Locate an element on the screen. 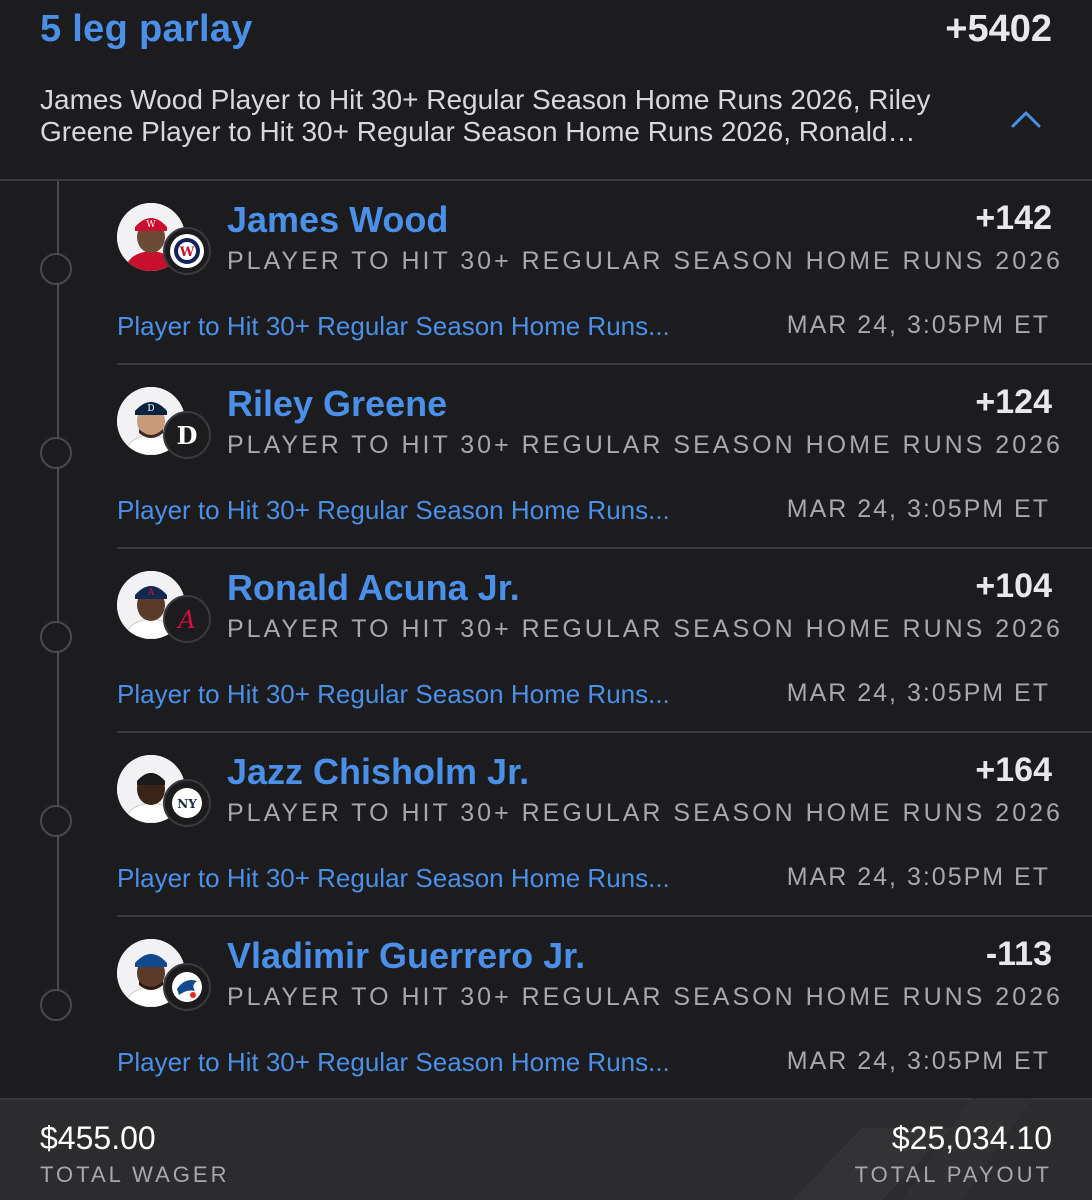  chevron-up-icon is located at coordinates (1026, 119).